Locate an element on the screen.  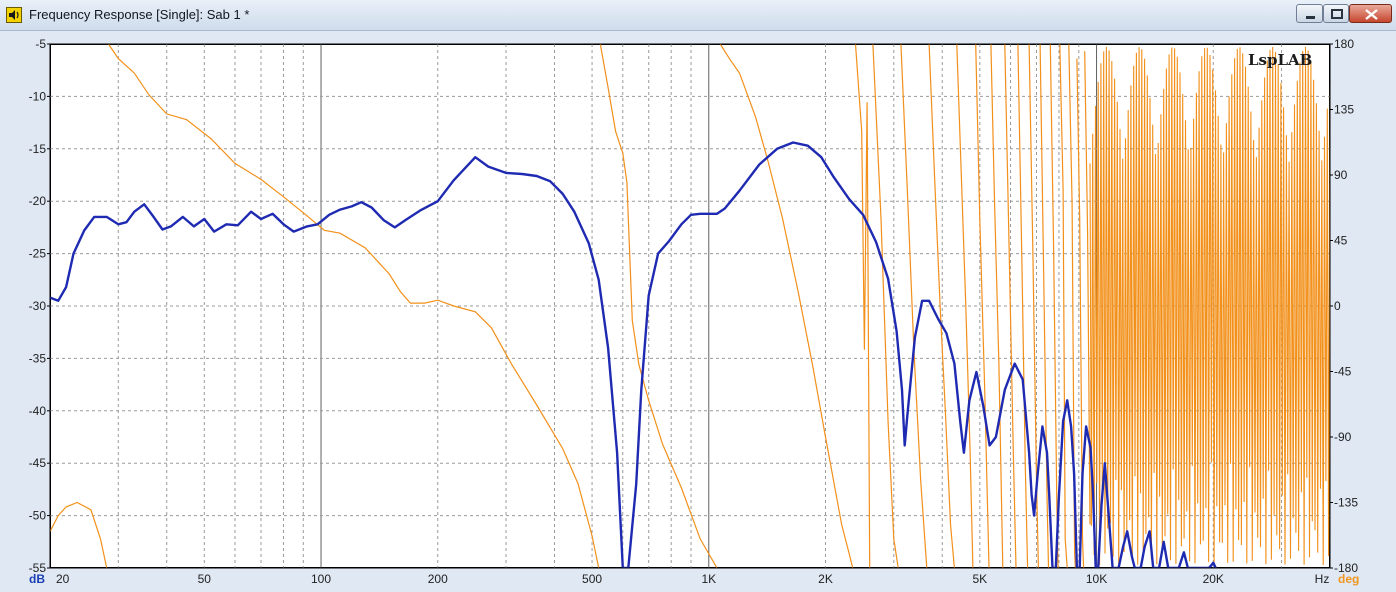
x-tick-label: 200 is located at coordinates (438, 579).